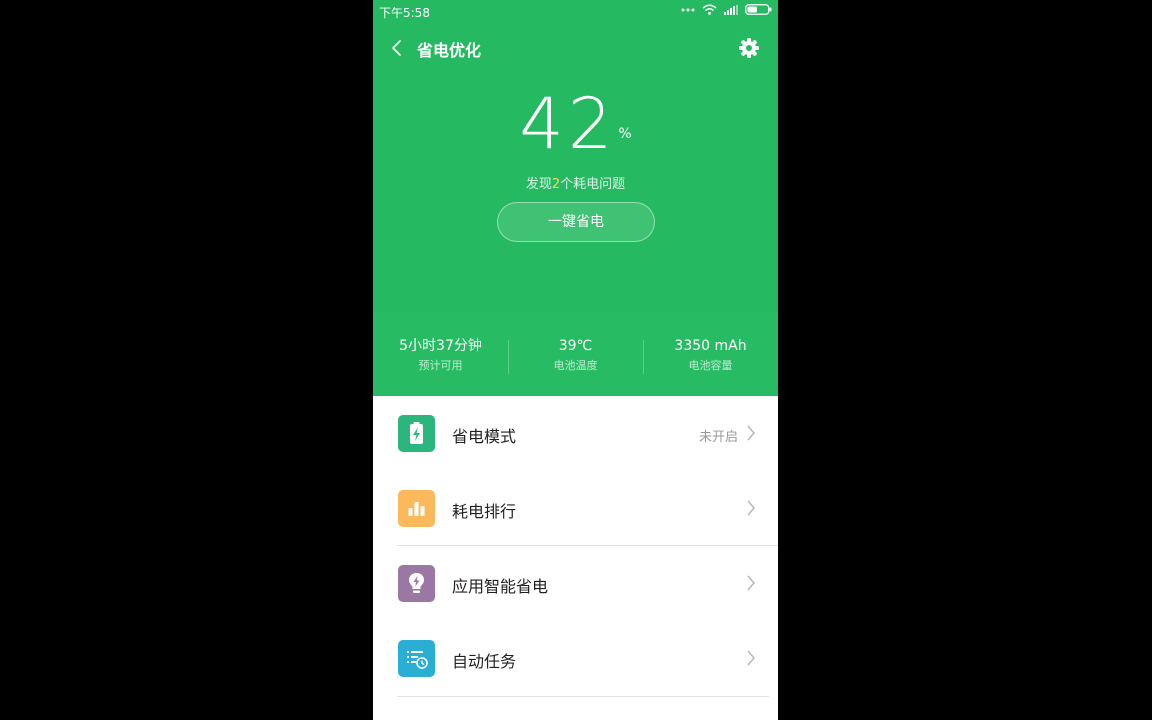 The image size is (1152, 720). Describe the element at coordinates (575, 48) in the screenshot. I see `app-bar: 省电优化` at that location.